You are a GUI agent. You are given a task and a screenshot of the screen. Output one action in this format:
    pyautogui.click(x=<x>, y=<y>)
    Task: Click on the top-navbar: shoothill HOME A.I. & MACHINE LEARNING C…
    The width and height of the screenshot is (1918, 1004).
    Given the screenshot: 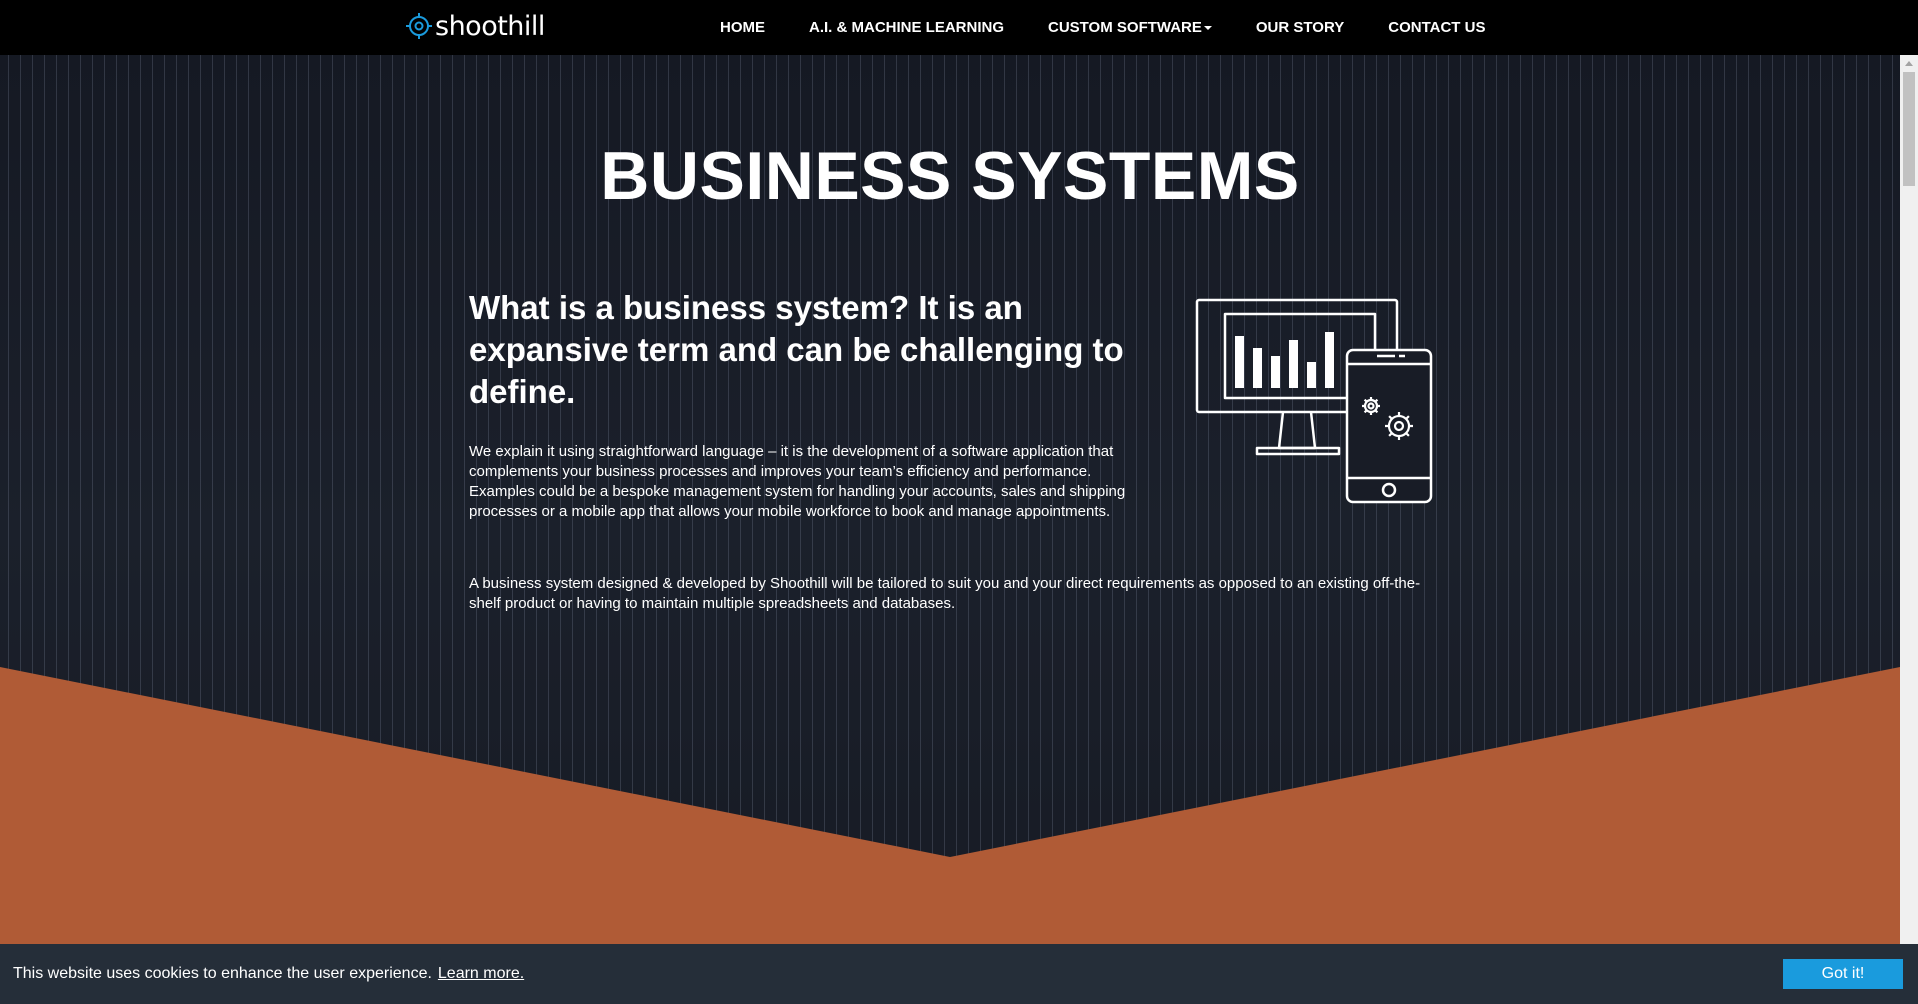 What is the action you would take?
    pyautogui.click(x=959, y=27)
    